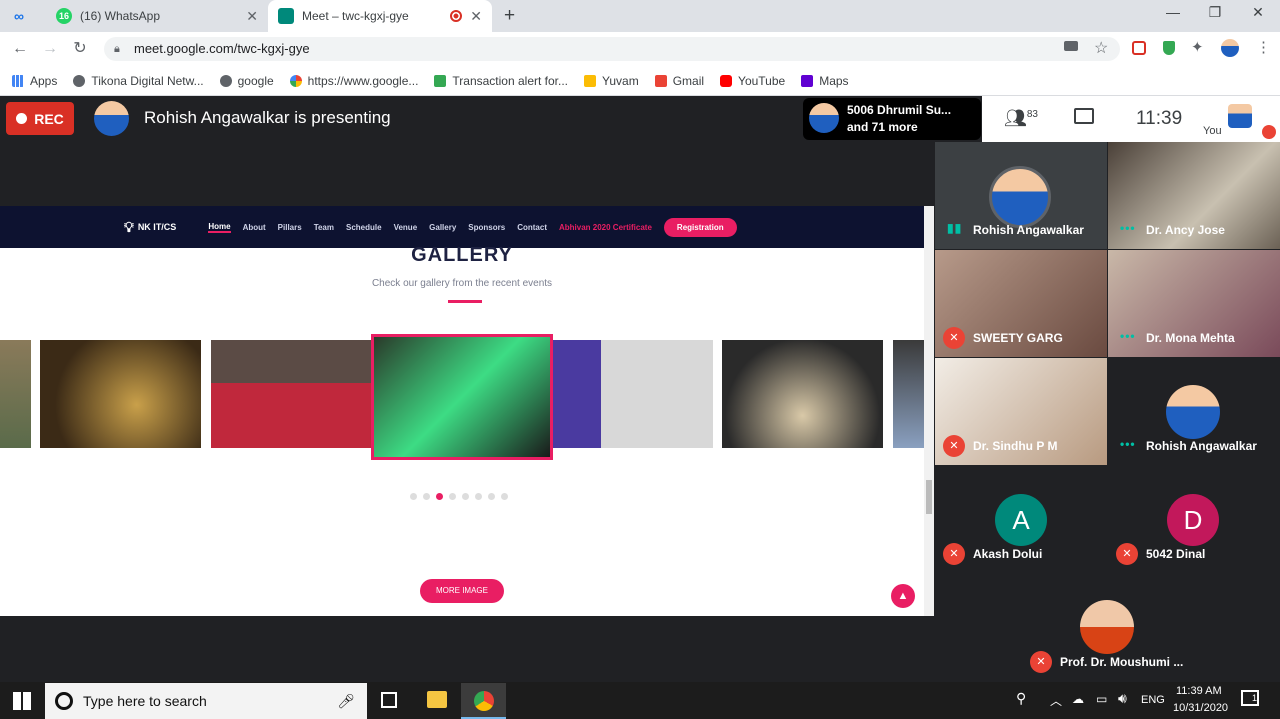  What do you see at coordinates (1021, 118) in the screenshot?
I see `people-button: 👥︎83` at bounding box center [1021, 118].